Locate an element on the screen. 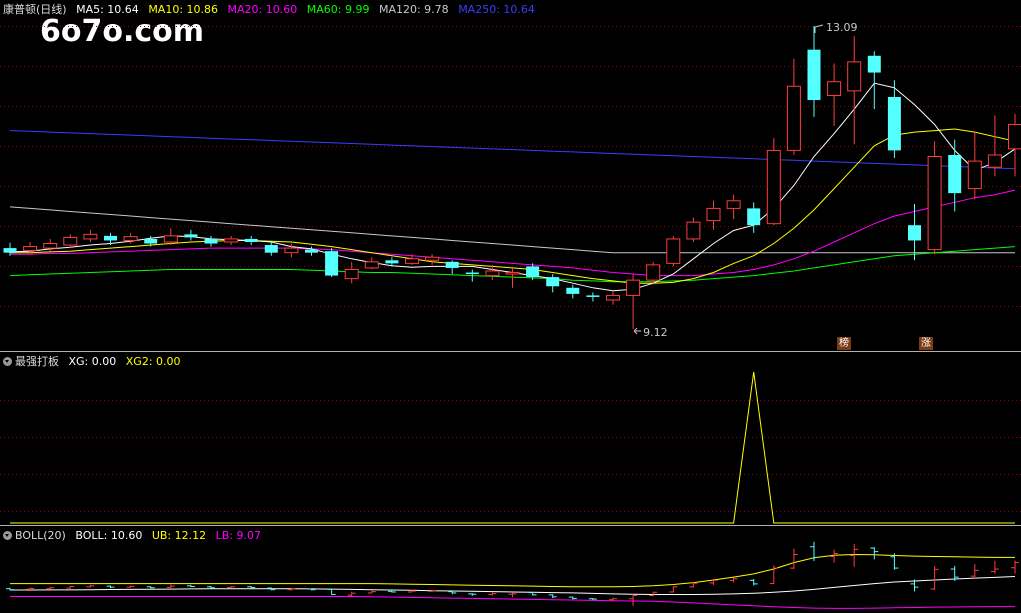 The width and height of the screenshot is (1021, 613). ma250-line is located at coordinates (512, 150).